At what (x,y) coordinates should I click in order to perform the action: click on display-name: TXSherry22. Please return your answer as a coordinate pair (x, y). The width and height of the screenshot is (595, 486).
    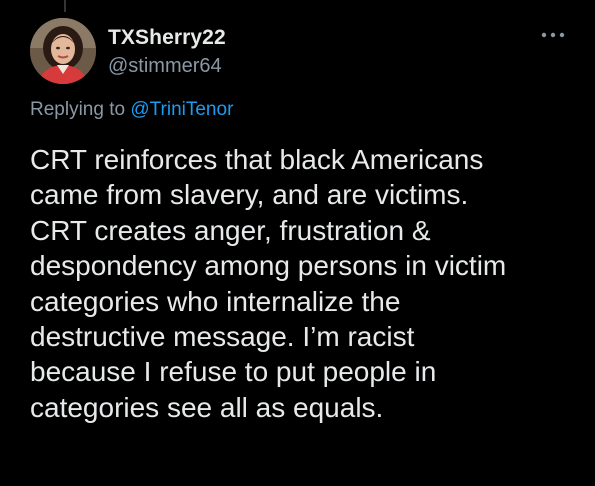
    Looking at the image, I should click on (167, 38).